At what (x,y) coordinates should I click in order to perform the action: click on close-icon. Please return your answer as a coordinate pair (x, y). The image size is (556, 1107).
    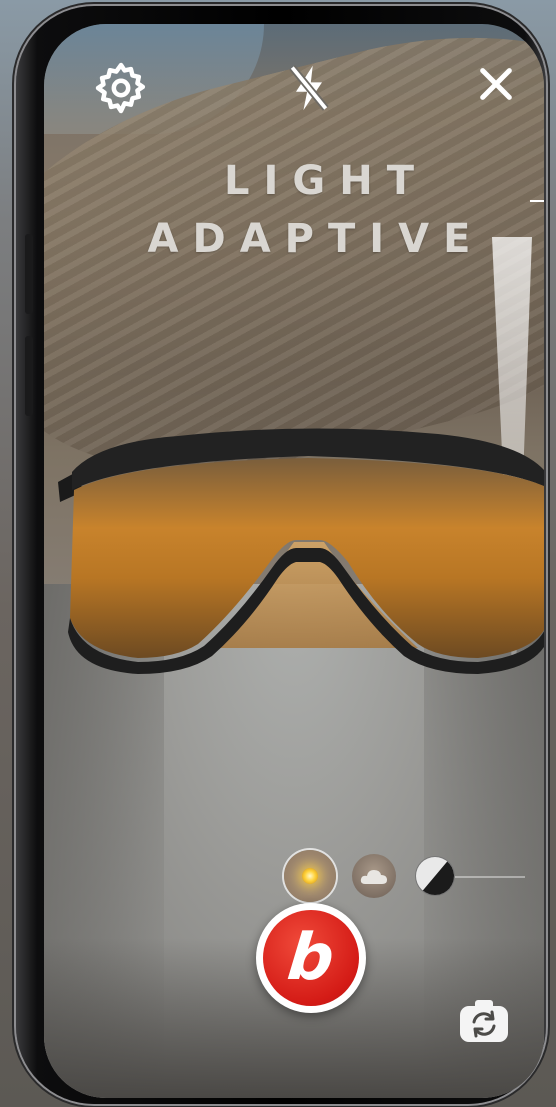
    Looking at the image, I should click on (496, 84).